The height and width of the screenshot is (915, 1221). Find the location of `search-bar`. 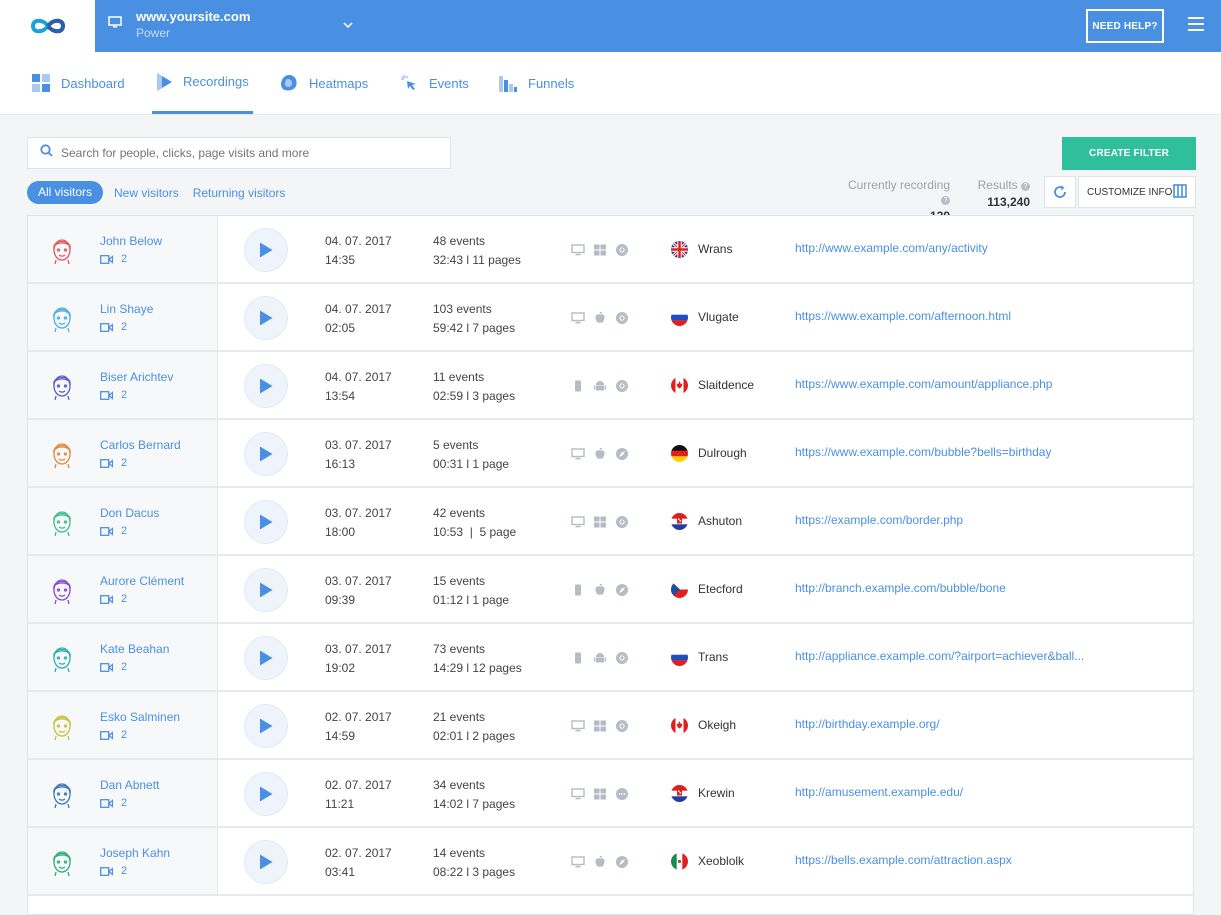

search-bar is located at coordinates (239, 153).